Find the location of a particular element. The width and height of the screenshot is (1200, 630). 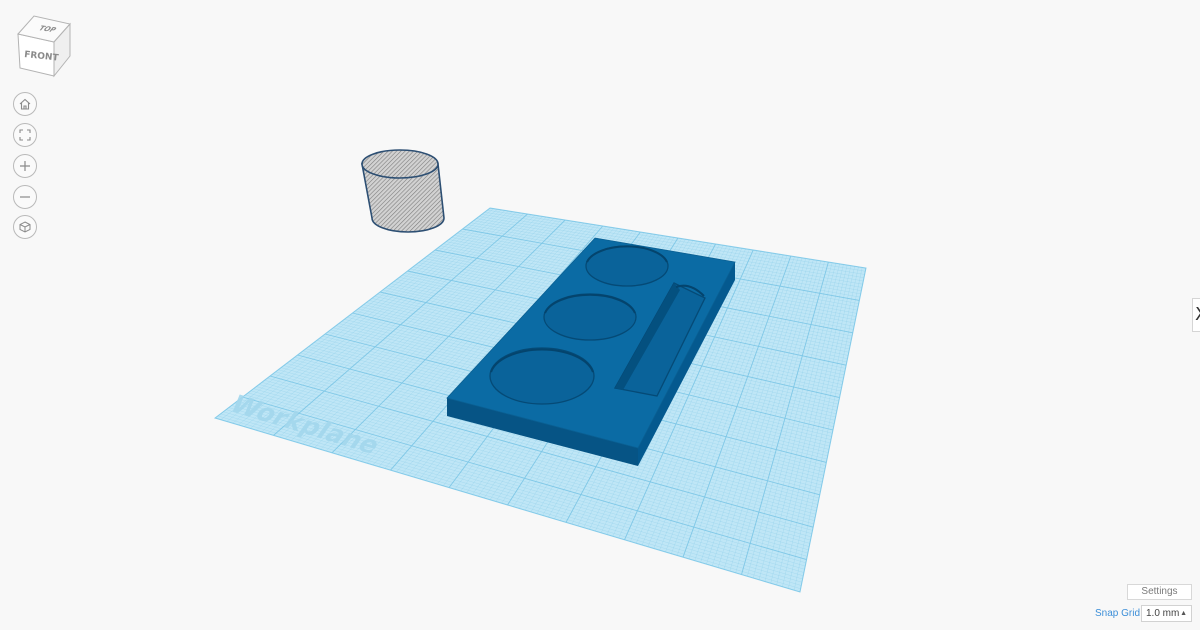

home-view-button is located at coordinates (25, 104).